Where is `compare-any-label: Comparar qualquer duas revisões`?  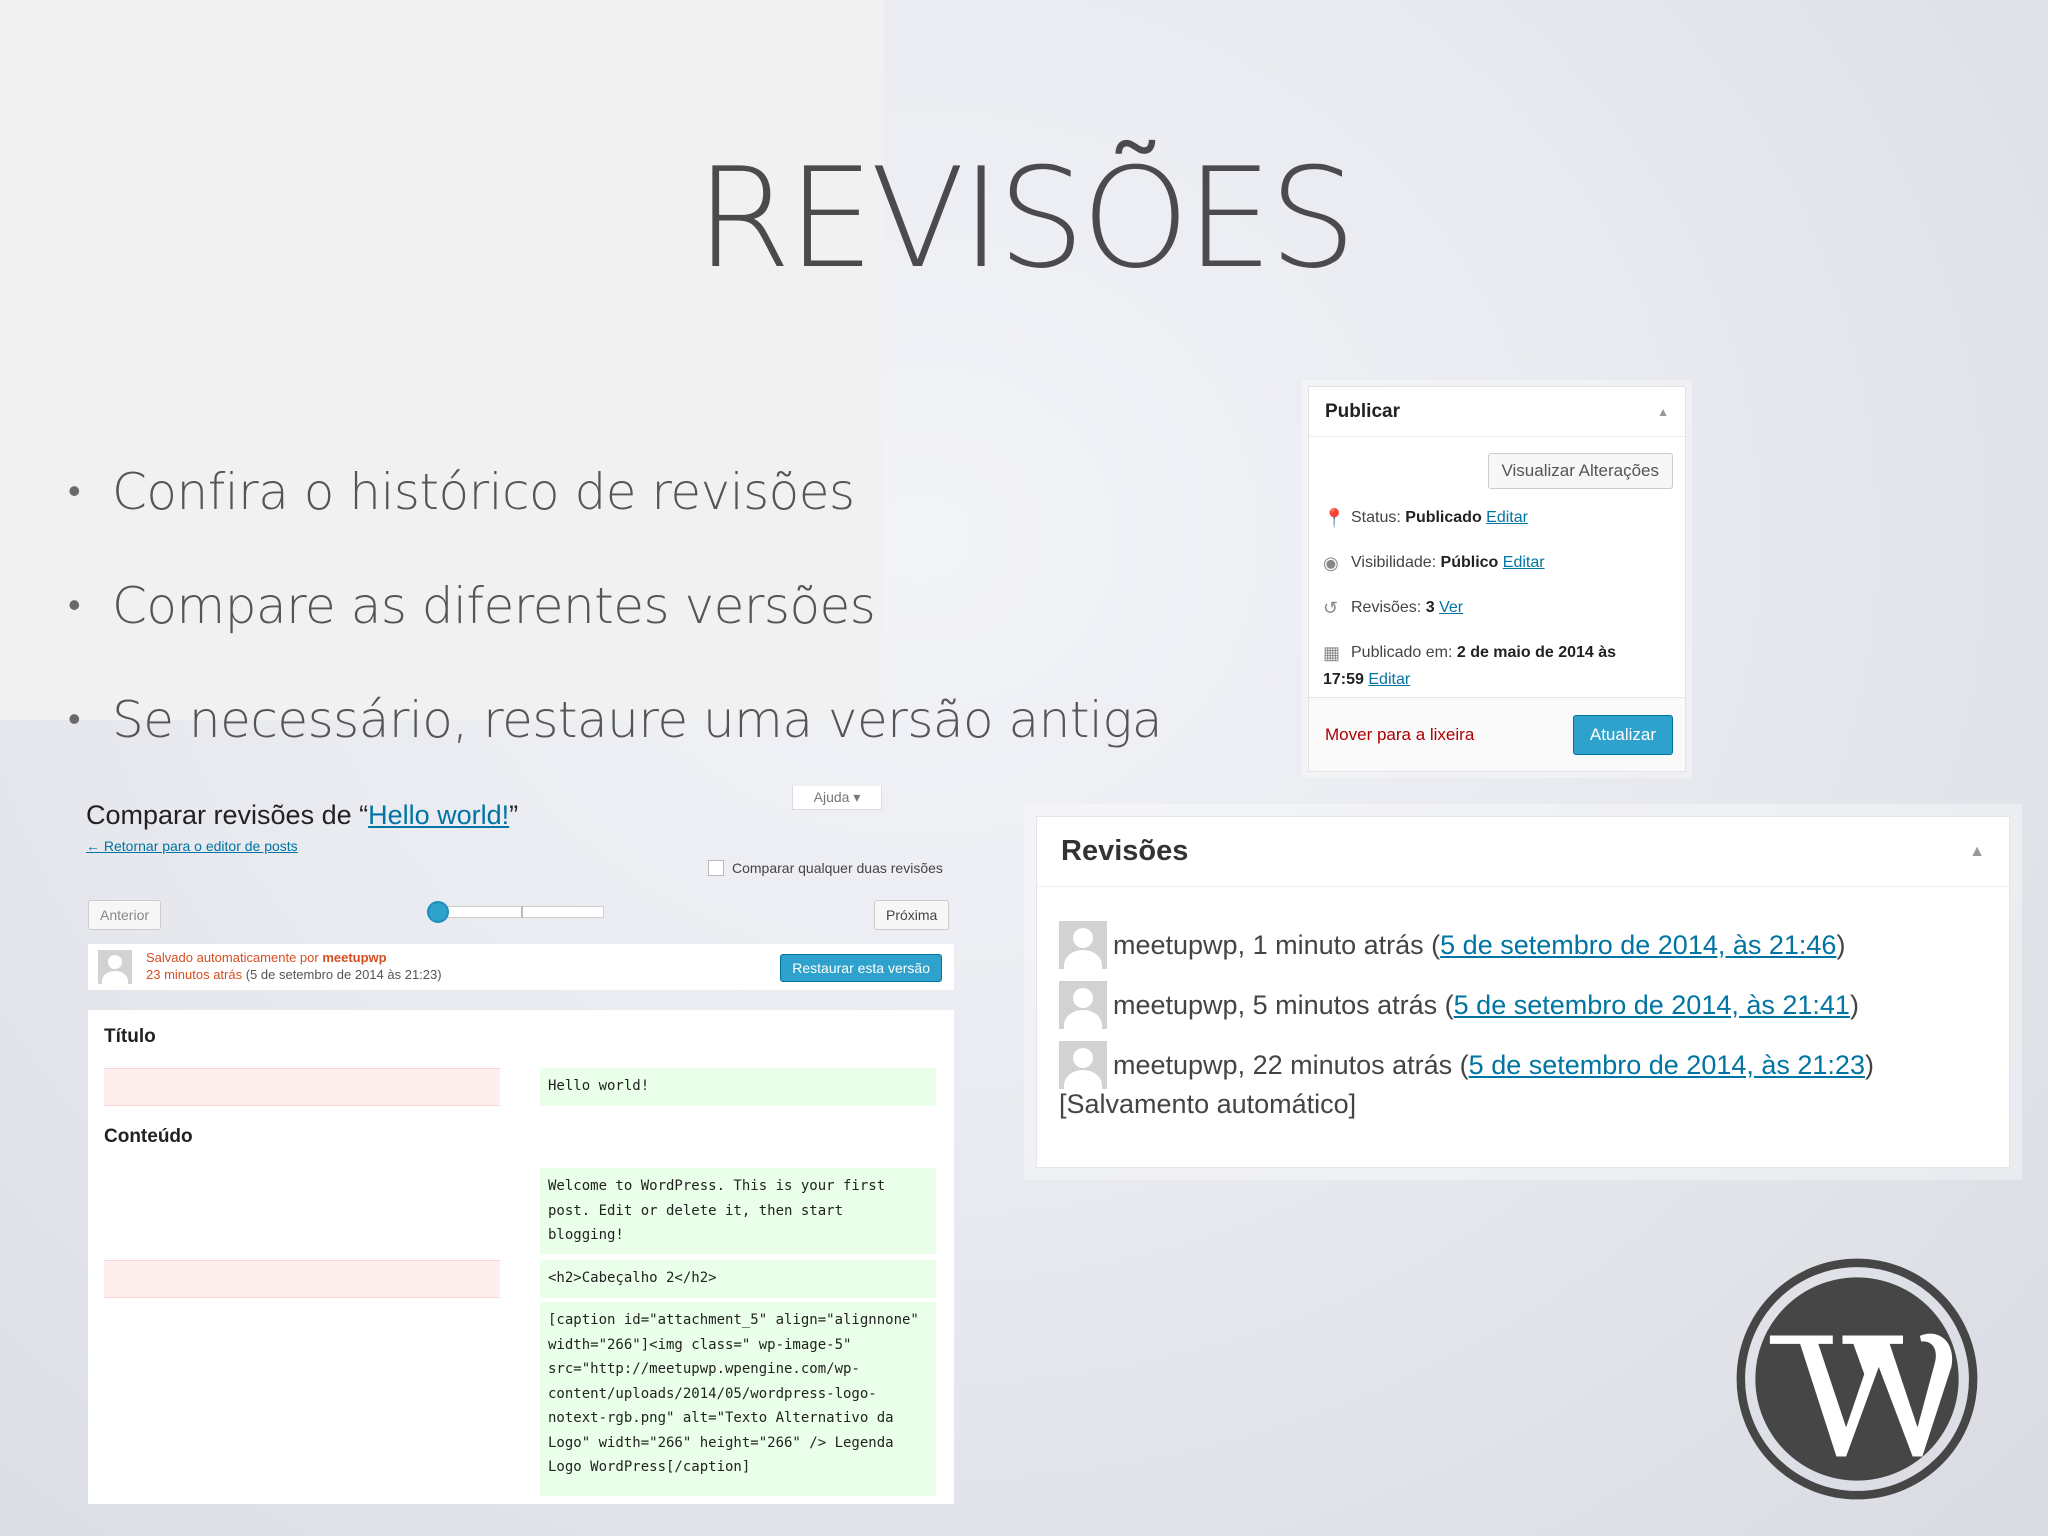
compare-any-label: Comparar qualquer duas revisões is located at coordinates (837, 868).